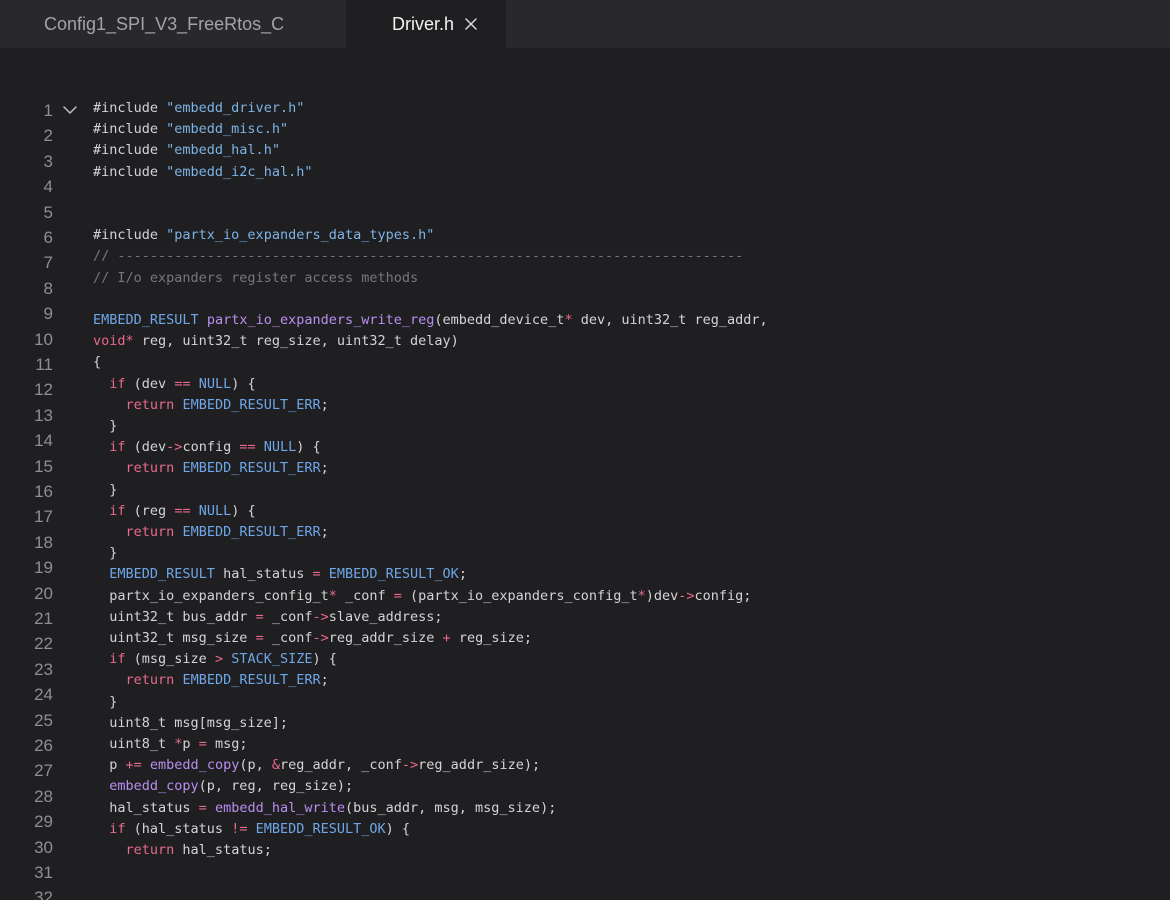  What do you see at coordinates (44, 364) in the screenshot?
I see `line-number: 11` at bounding box center [44, 364].